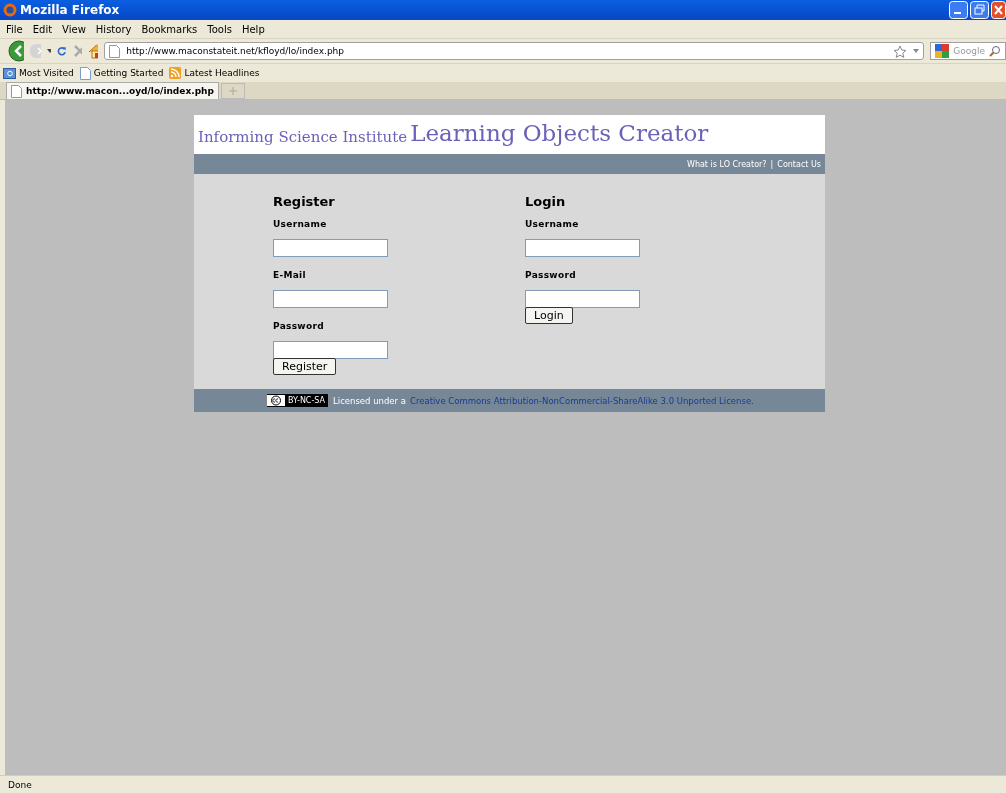 Image resolution: width=1006 pixels, height=793 pixels. What do you see at coordinates (559, 133) in the screenshot?
I see `logo-title: Learning Objects Creator` at bounding box center [559, 133].